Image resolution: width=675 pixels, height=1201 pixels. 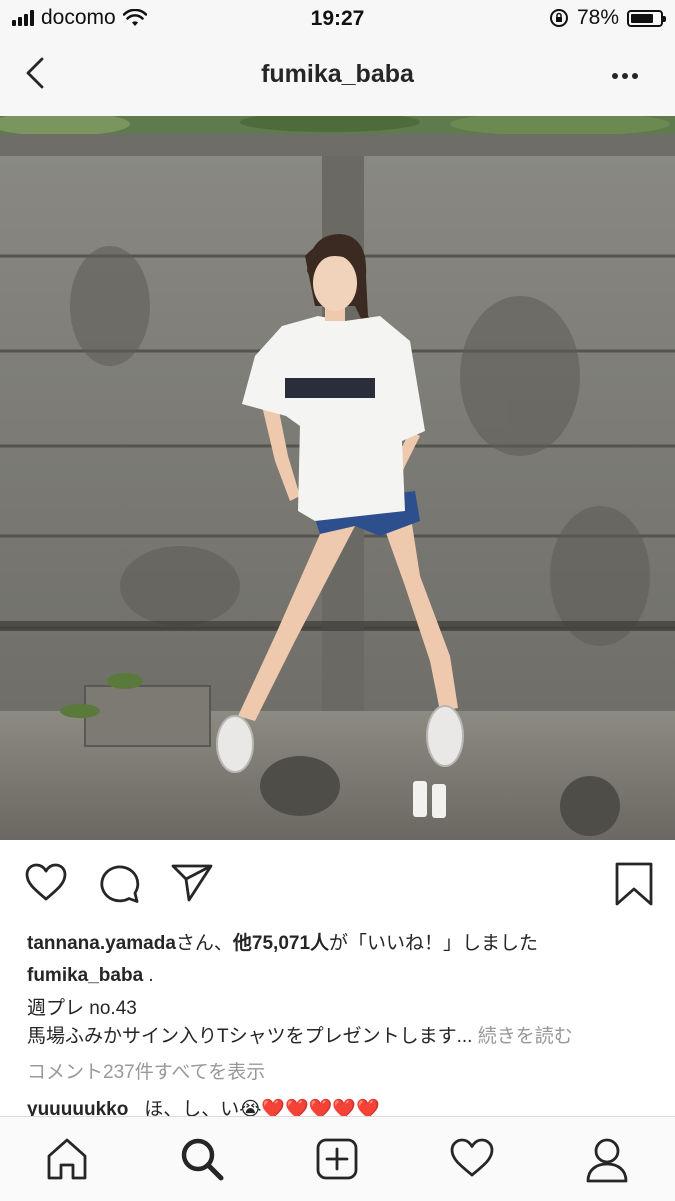 I want to click on nav-bar: fumika_baba, so click(x=337, y=77).